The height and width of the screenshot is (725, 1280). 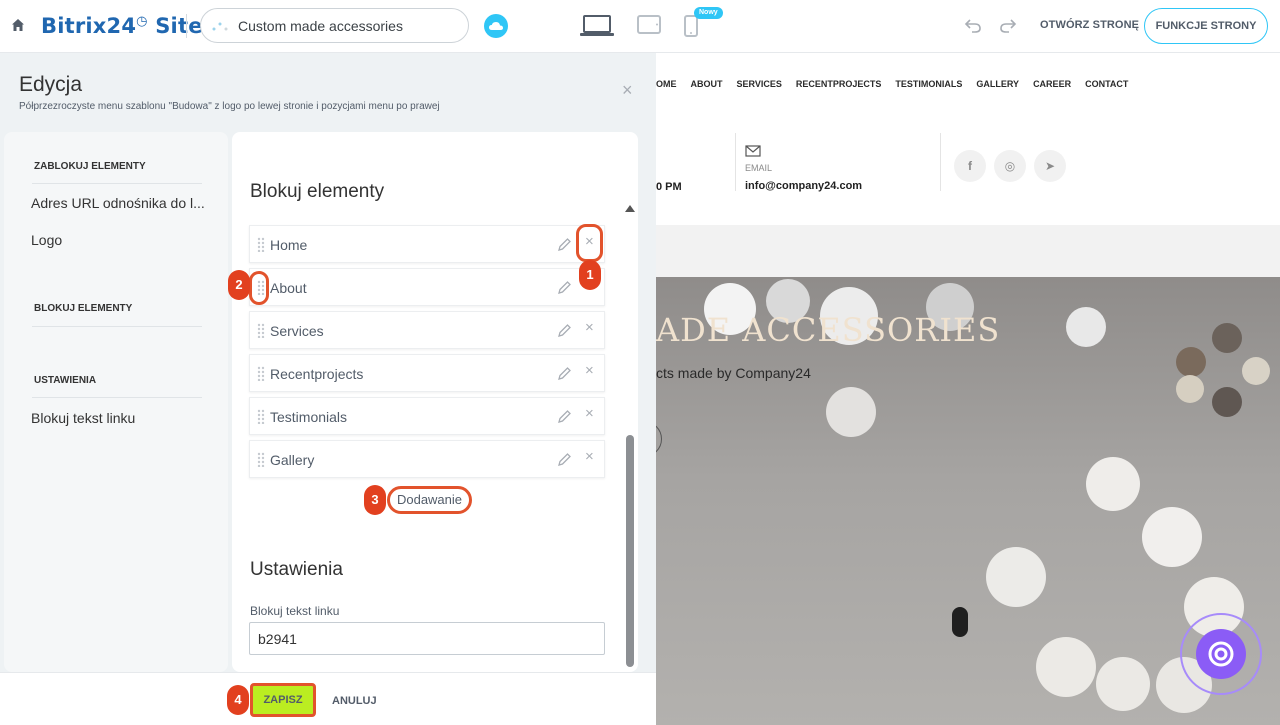 I want to click on site-thumbnail-icon, so click(x=220, y=26).